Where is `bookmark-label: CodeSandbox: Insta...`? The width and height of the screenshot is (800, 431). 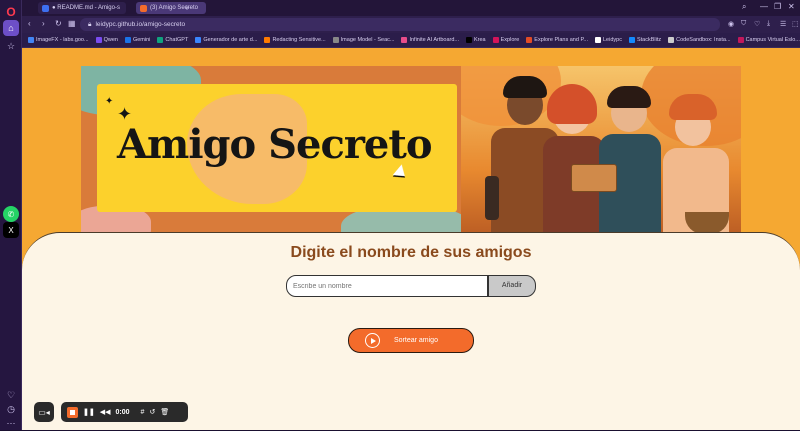 bookmark-label: CodeSandbox: Insta... is located at coordinates (703, 40).